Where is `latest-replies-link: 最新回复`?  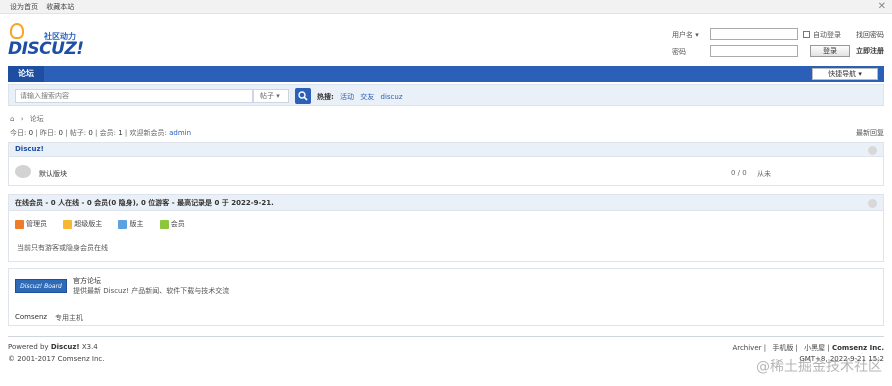 latest-replies-link: 最新回复 is located at coordinates (870, 133).